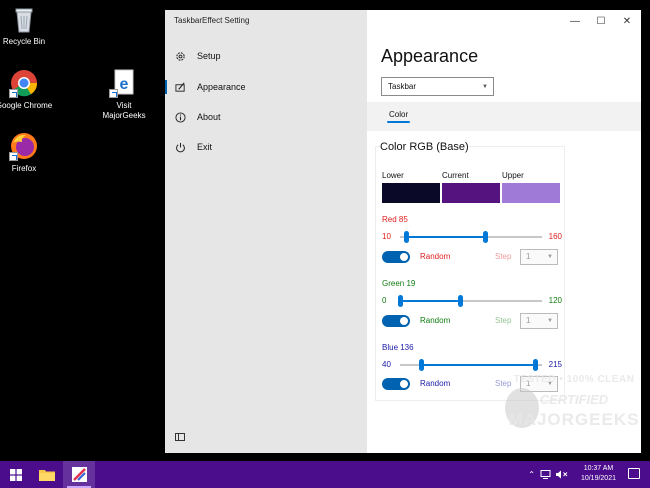 This screenshot has height=488, width=650. I want to click on taskbar-taskbar-effect, so click(79, 474).